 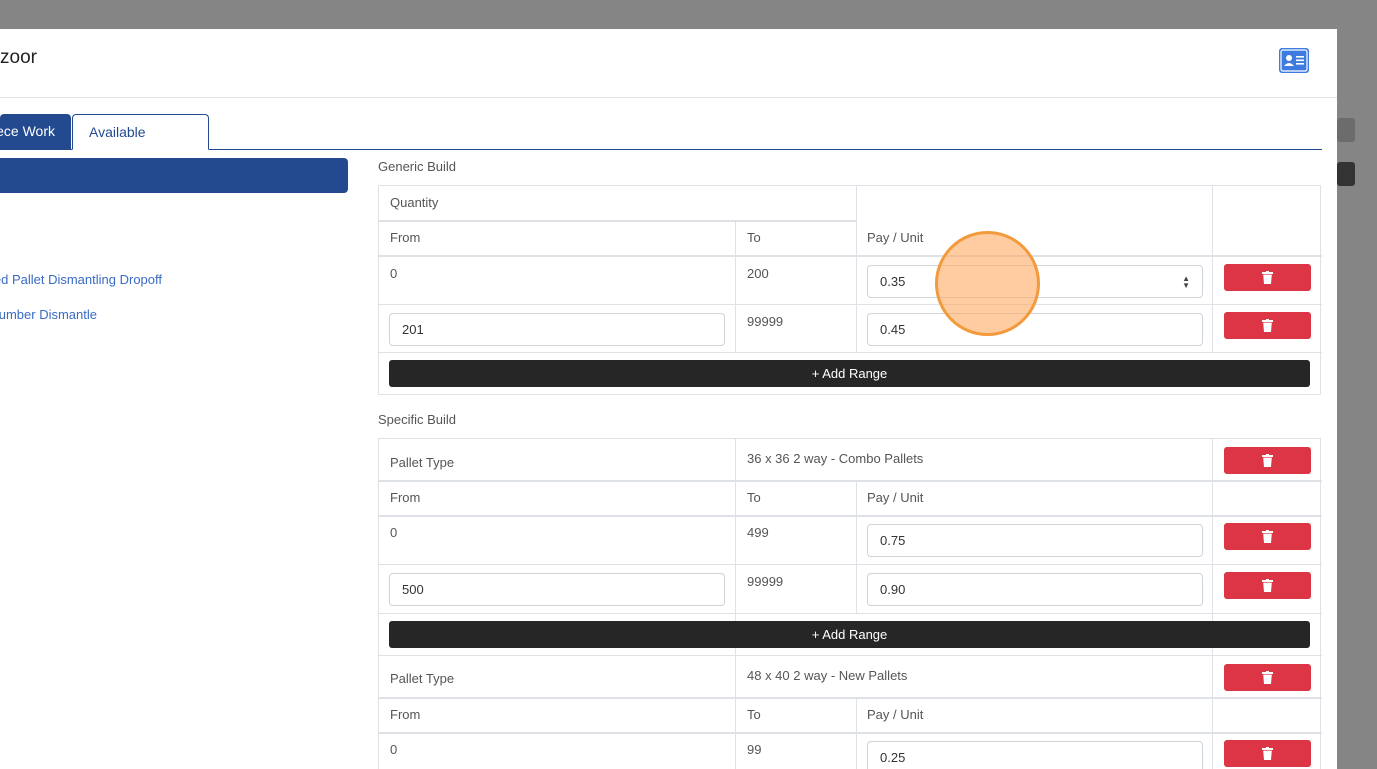 I want to click on facility-link-lumber-dismantle: umber Dismantle, so click(x=48, y=314).